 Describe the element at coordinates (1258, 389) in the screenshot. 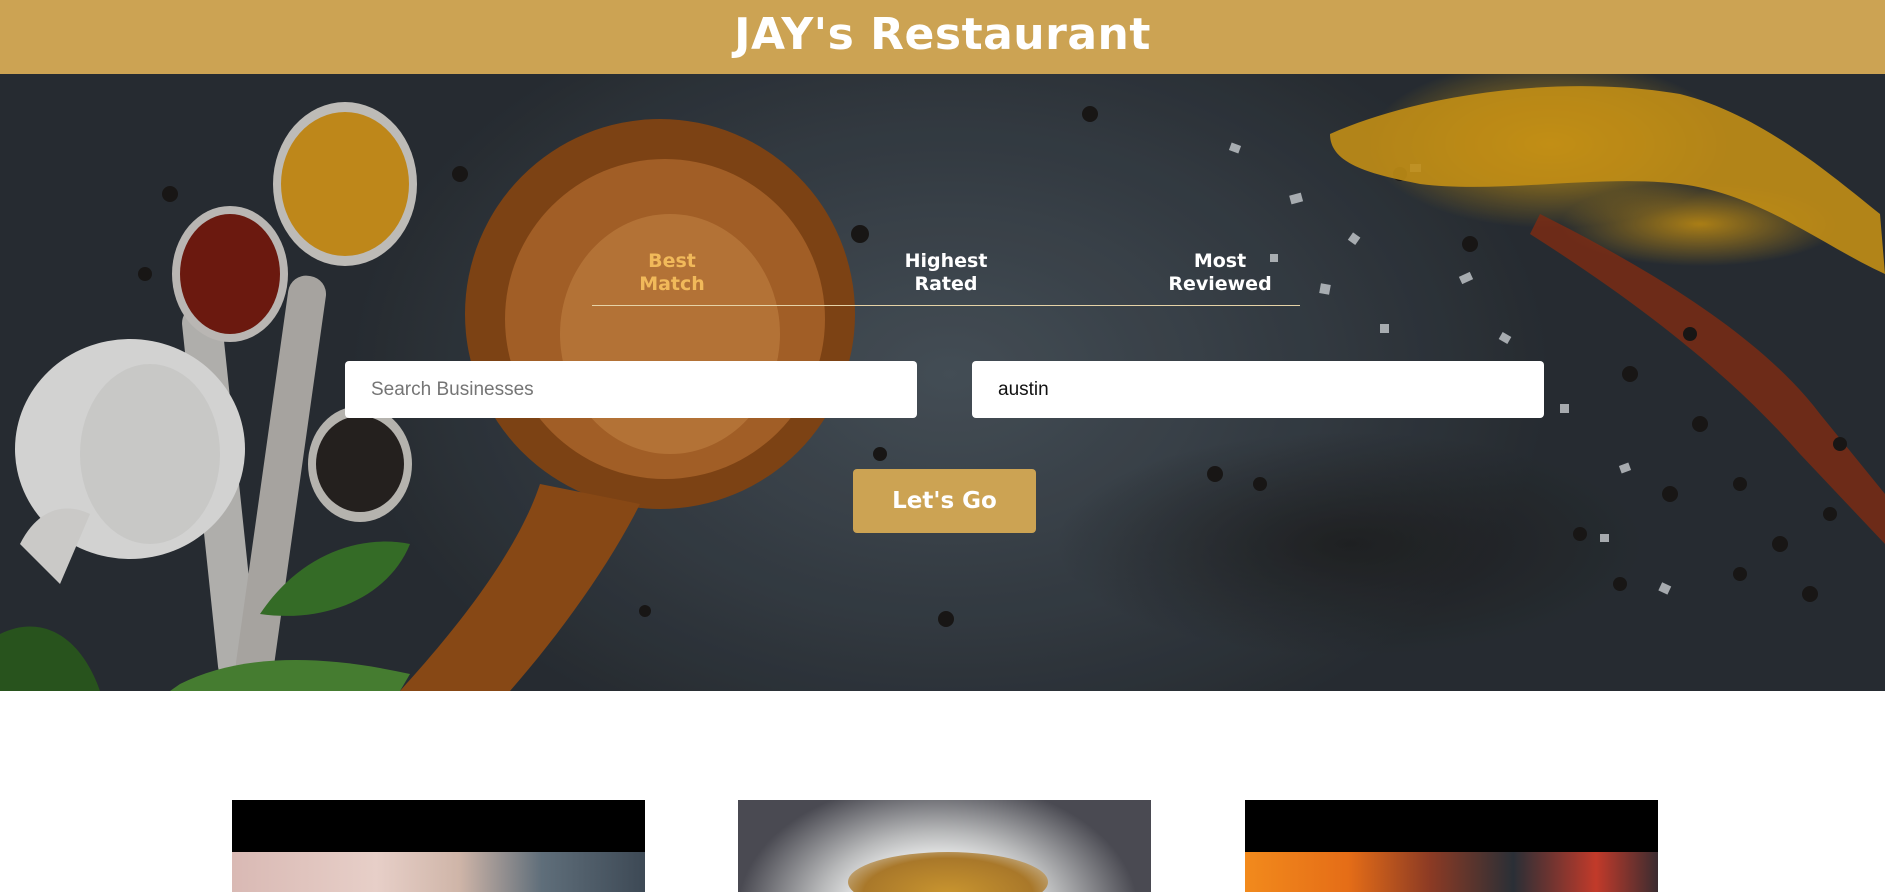

I see `location-input` at that location.